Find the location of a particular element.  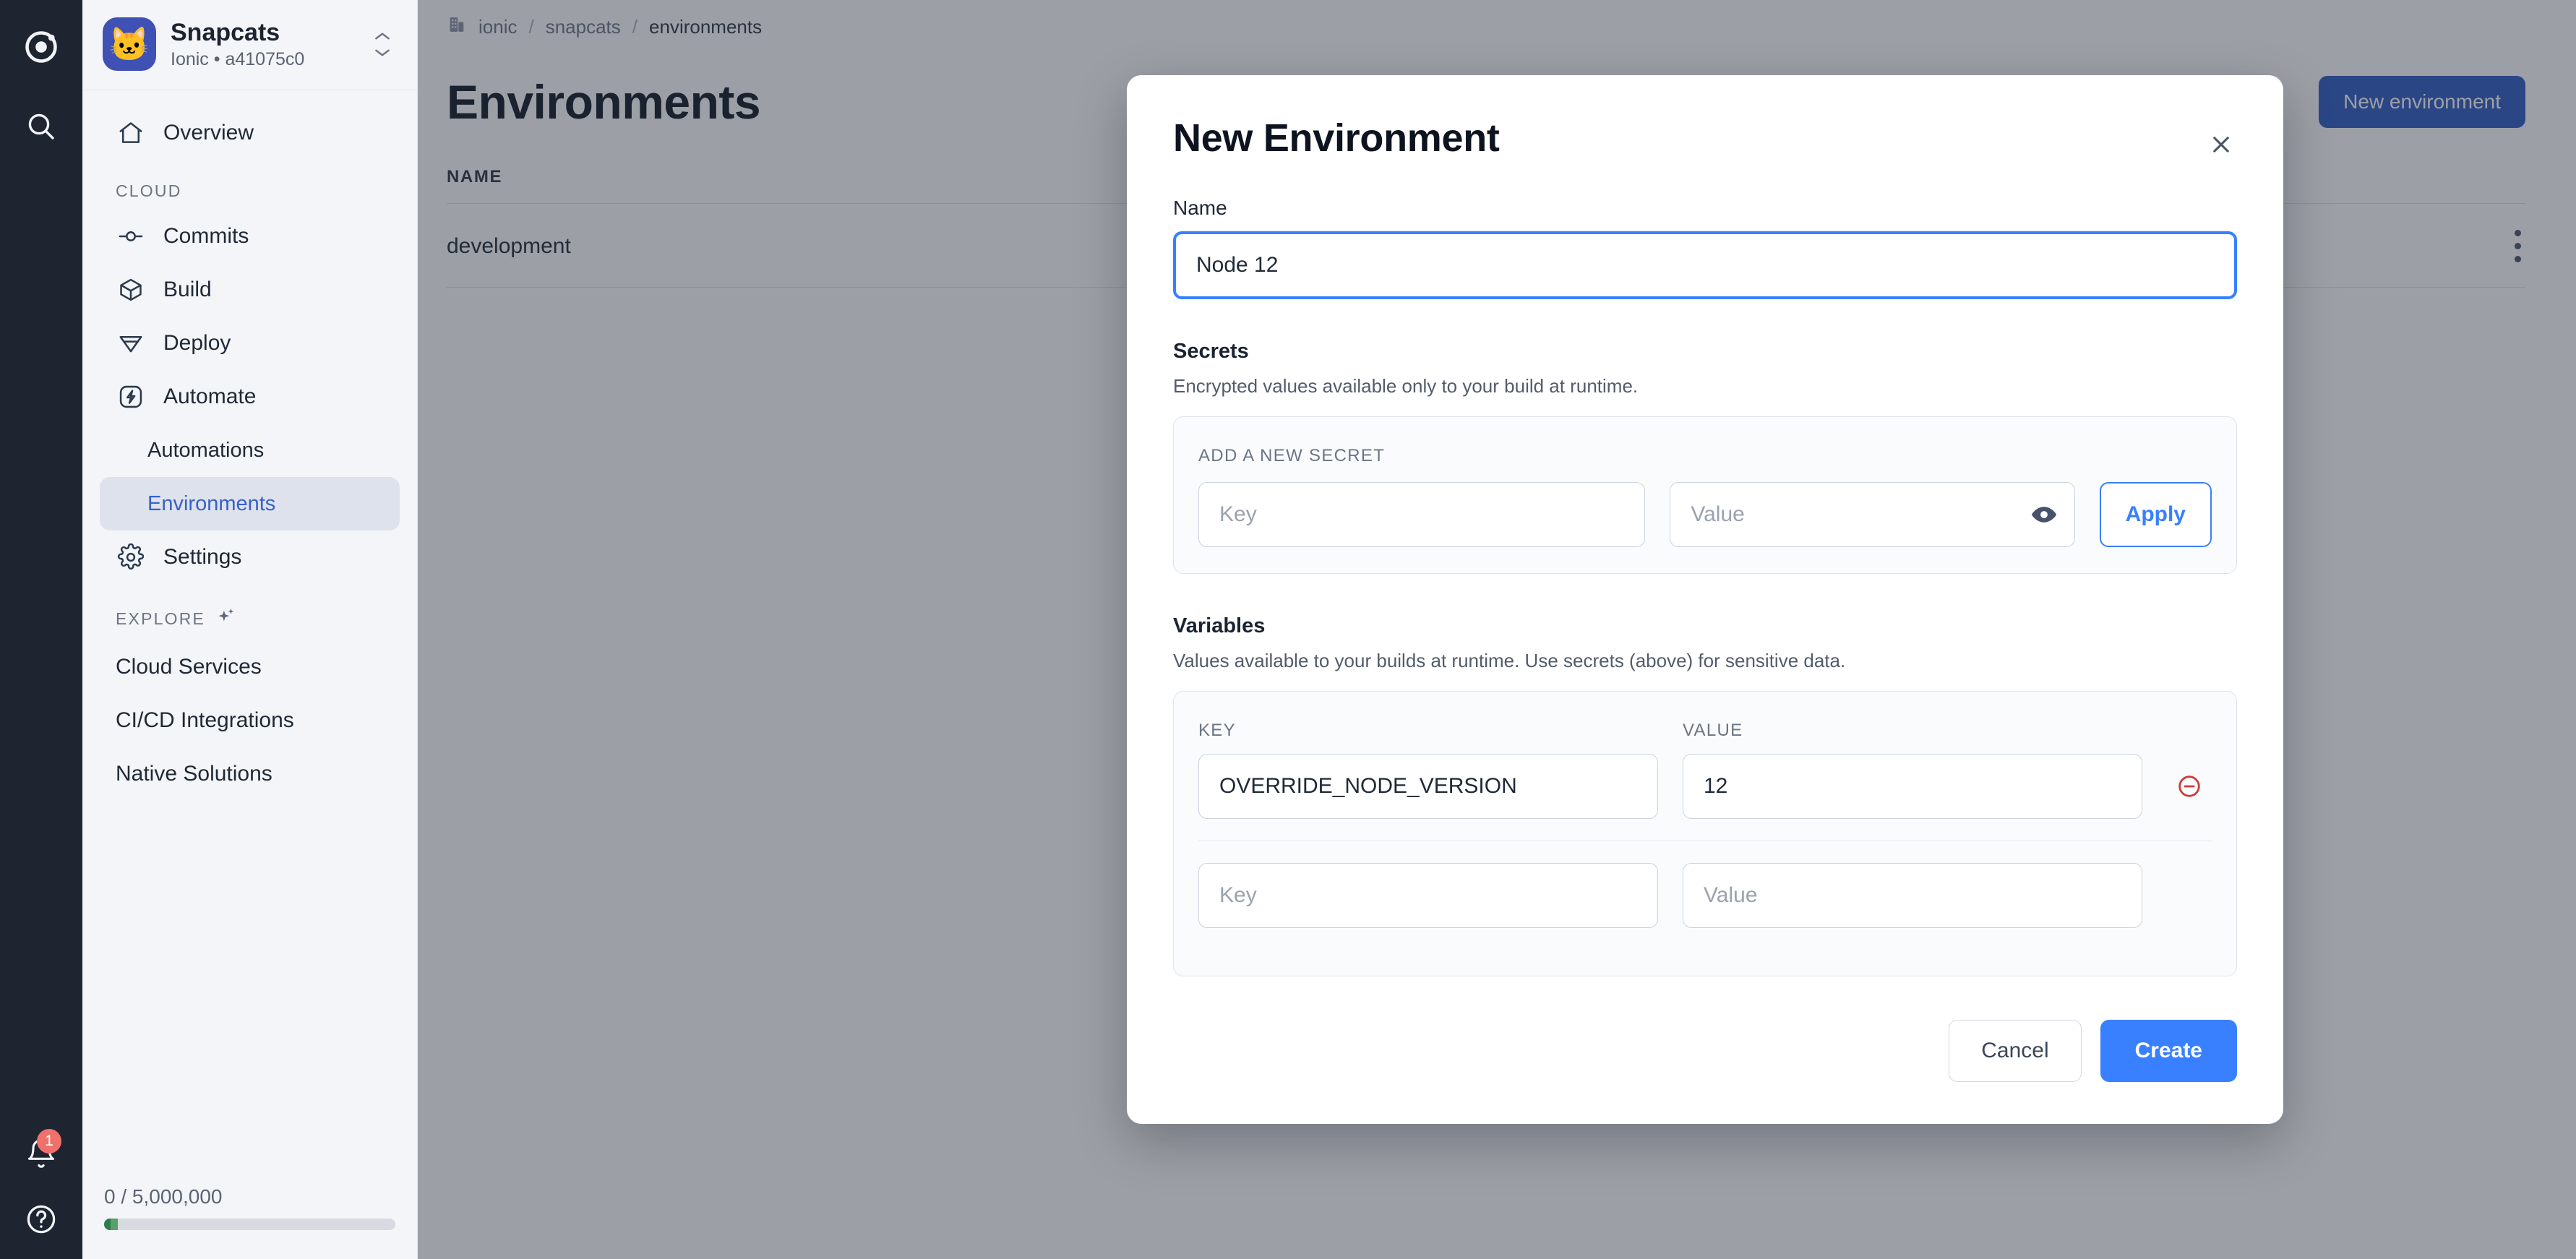

circle-minus-icon is located at coordinates (2189, 787).